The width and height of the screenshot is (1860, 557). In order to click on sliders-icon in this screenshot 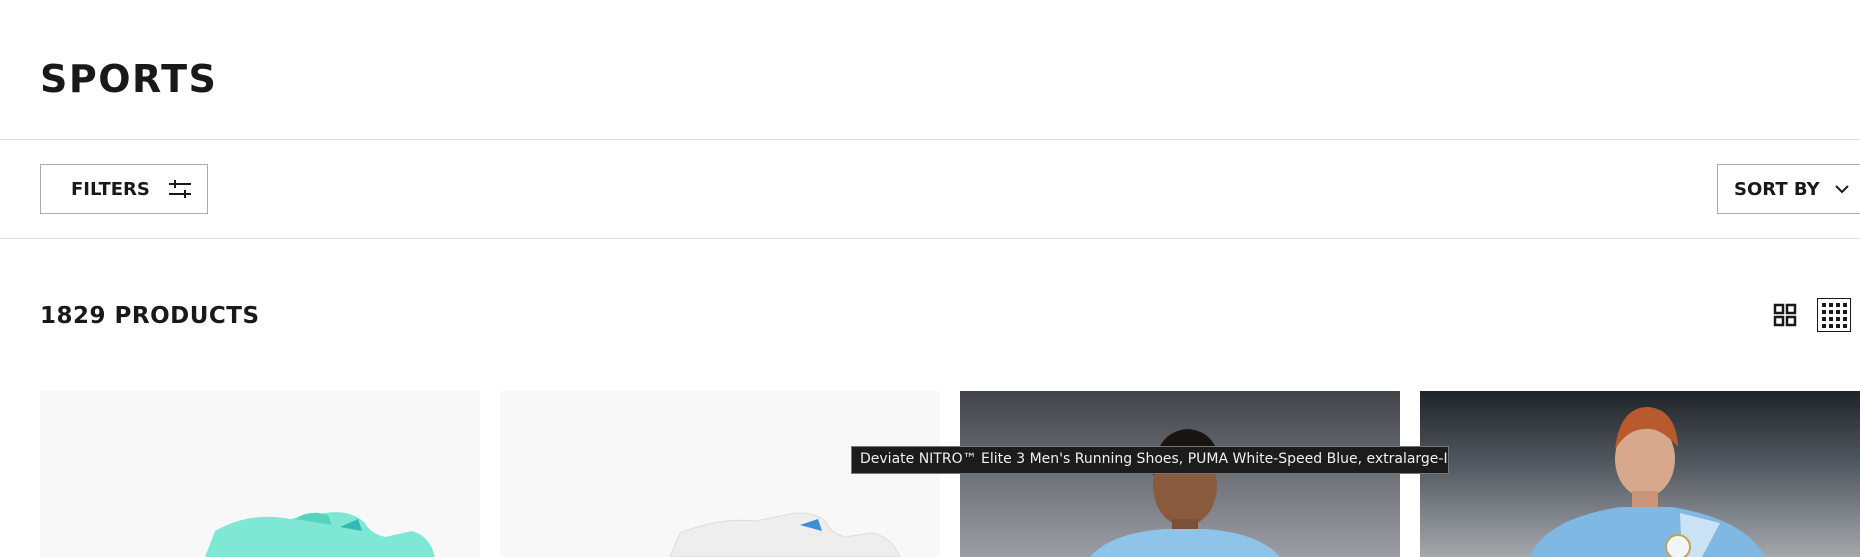, I will do `click(179, 189)`.